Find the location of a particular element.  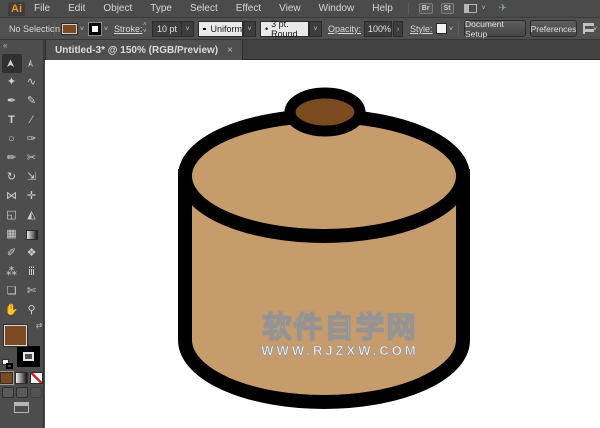

width-profile-select: Uniform is located at coordinates (220, 29).